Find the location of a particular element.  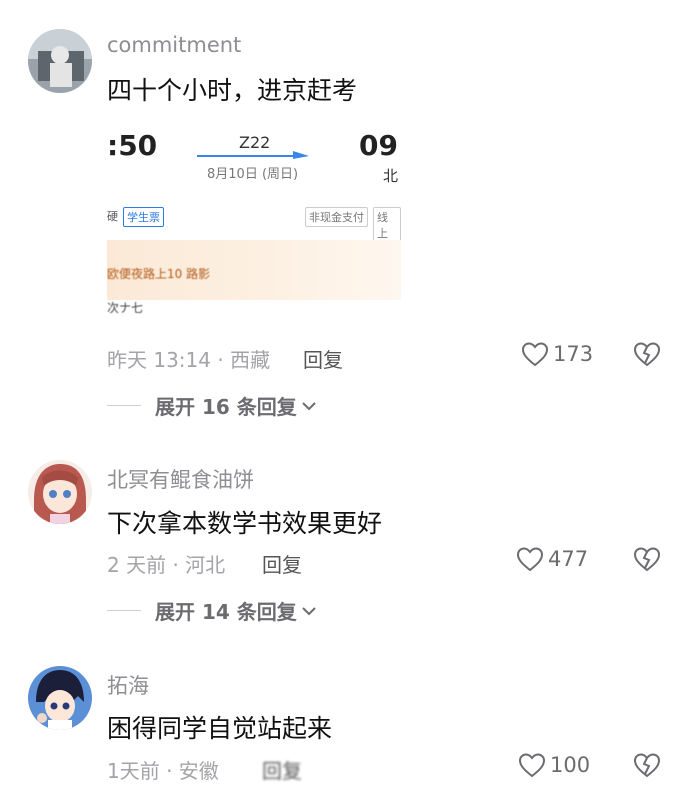

expand-label: 展开 16 条回复 is located at coordinates (226, 407).